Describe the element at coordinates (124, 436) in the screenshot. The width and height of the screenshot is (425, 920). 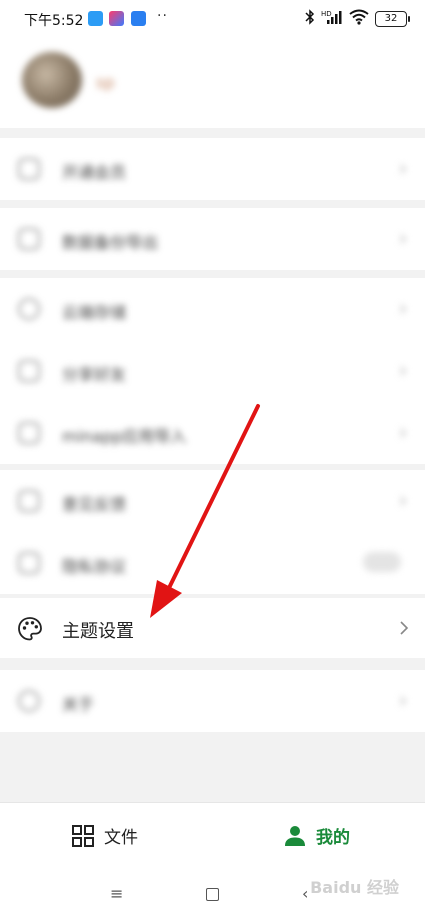
I see `menu-item-label: minapp应用导入` at that location.